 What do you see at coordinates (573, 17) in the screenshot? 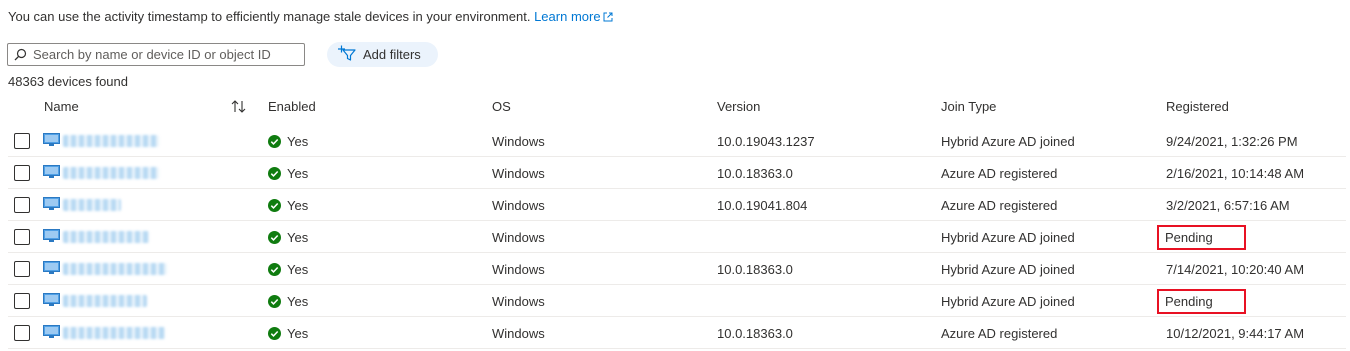
I see `learn-more-link: Learn more` at bounding box center [573, 17].